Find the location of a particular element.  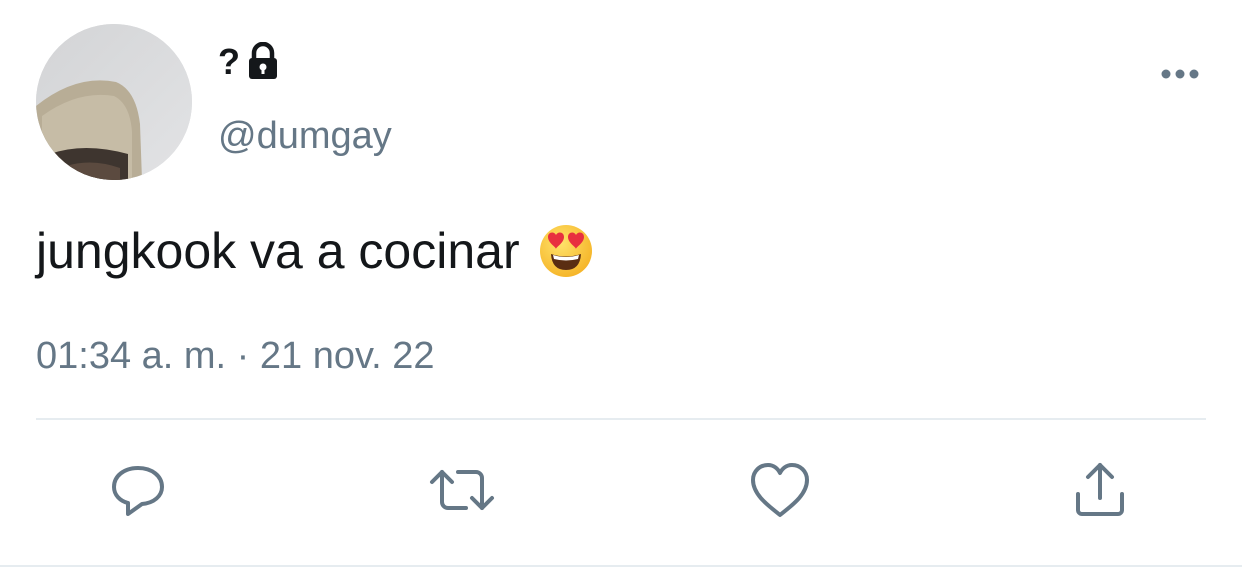

avatar-photo is located at coordinates (114, 102).